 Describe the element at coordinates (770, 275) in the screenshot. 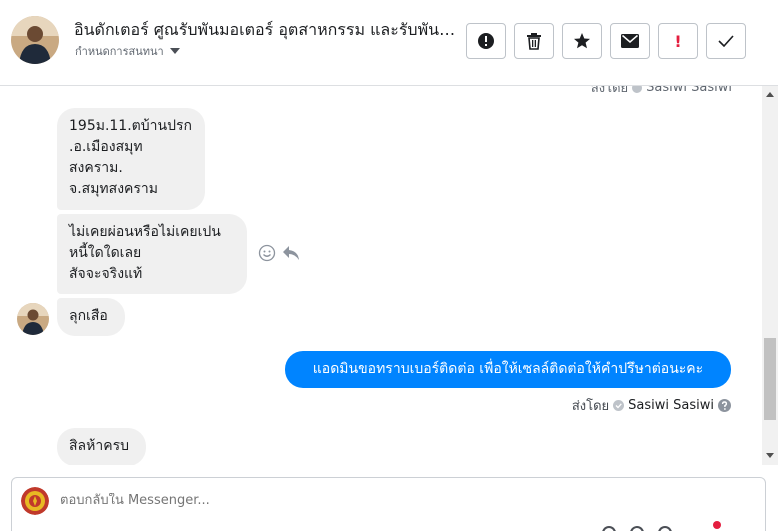

I see `thread-scrollbar` at that location.